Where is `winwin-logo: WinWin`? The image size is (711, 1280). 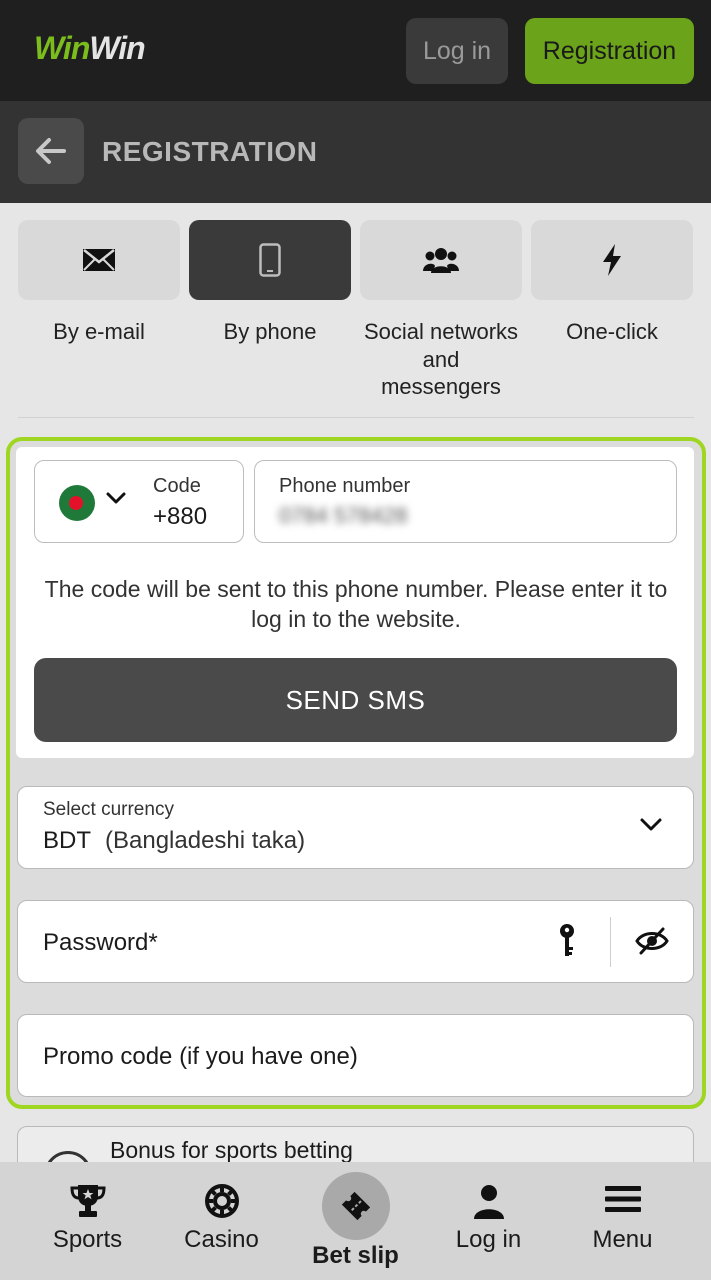 winwin-logo: WinWin is located at coordinates (90, 48).